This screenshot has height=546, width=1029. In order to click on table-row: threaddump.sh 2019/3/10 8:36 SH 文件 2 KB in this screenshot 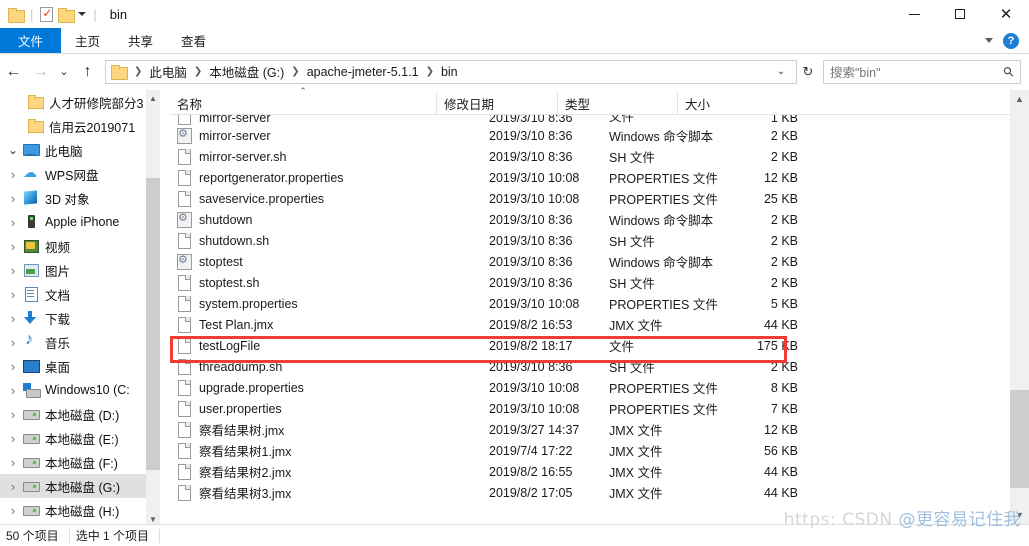, I will do `click(590, 366)`.